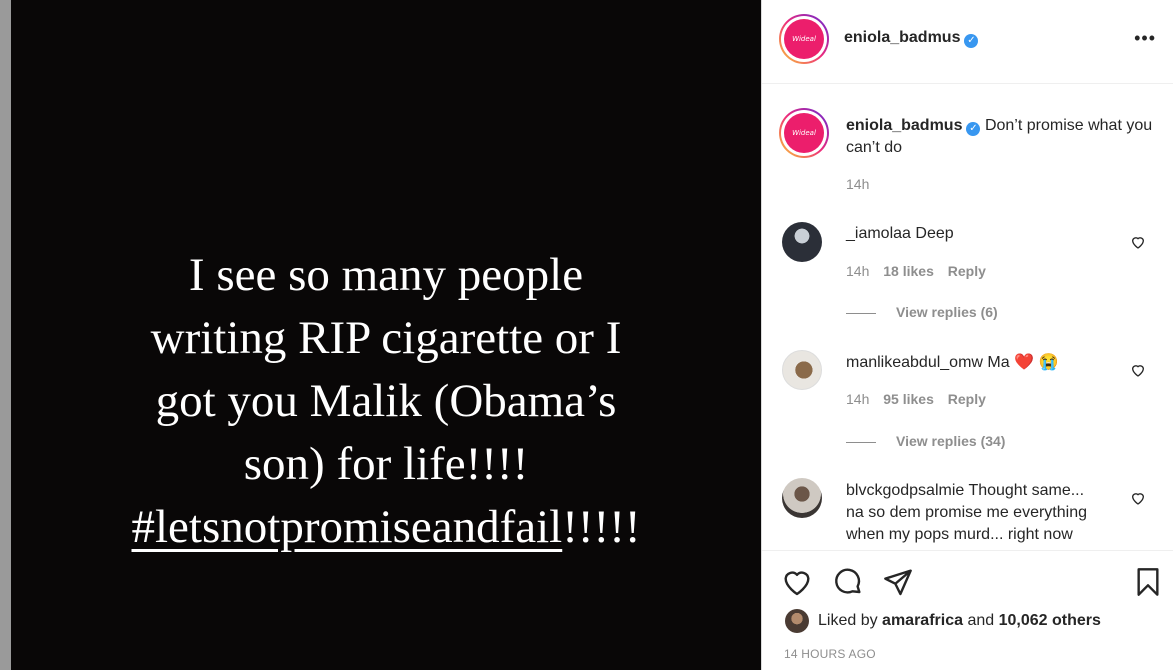 The image size is (1173, 670). I want to click on header-avatar: Wideal, so click(804, 39).